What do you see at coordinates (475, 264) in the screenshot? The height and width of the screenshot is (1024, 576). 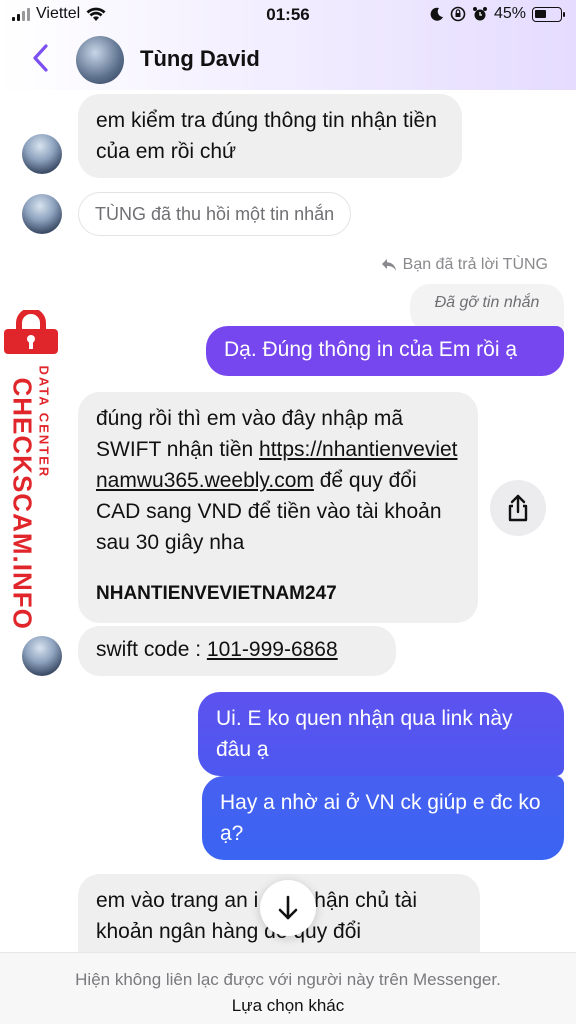 I see `reply-note-text: Bạn đã trả lời TÙNG` at bounding box center [475, 264].